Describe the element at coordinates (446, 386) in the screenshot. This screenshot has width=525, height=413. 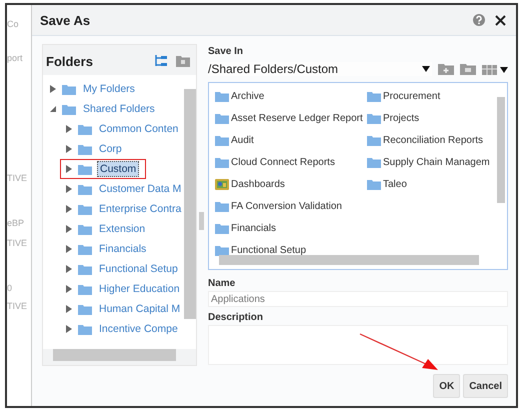
I see `dialog-button: OK` at that location.